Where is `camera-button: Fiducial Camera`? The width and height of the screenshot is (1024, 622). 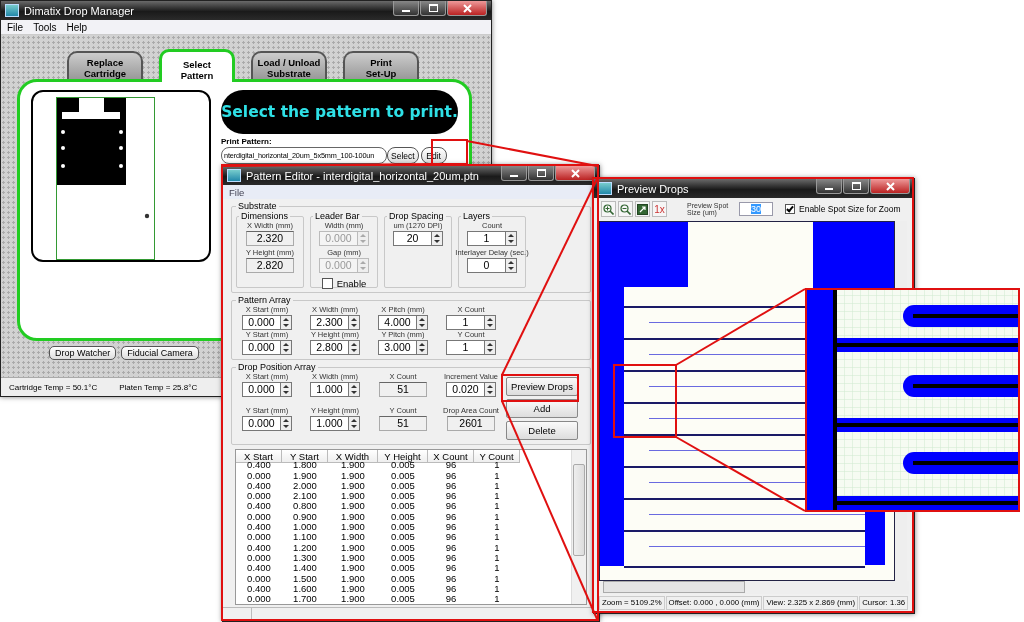 camera-button: Fiducial Camera is located at coordinates (160, 353).